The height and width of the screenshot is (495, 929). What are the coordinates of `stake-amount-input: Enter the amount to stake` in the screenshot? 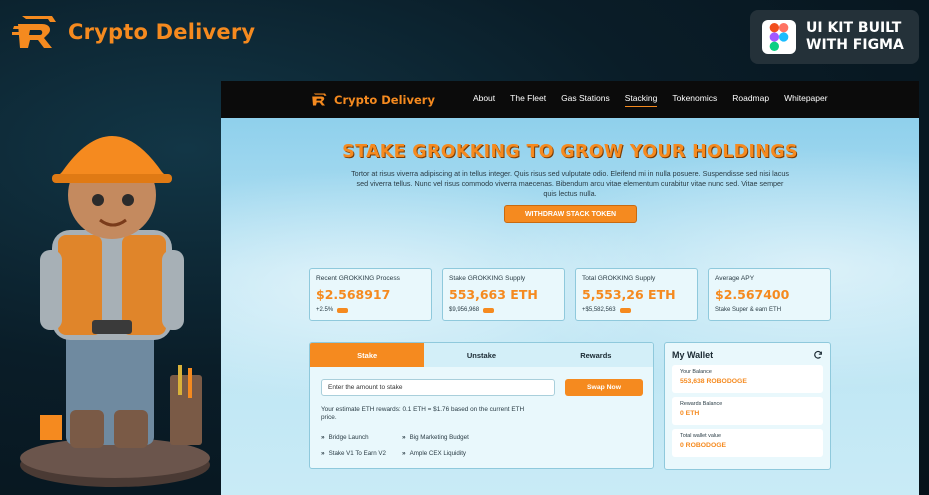 It's located at (438, 387).